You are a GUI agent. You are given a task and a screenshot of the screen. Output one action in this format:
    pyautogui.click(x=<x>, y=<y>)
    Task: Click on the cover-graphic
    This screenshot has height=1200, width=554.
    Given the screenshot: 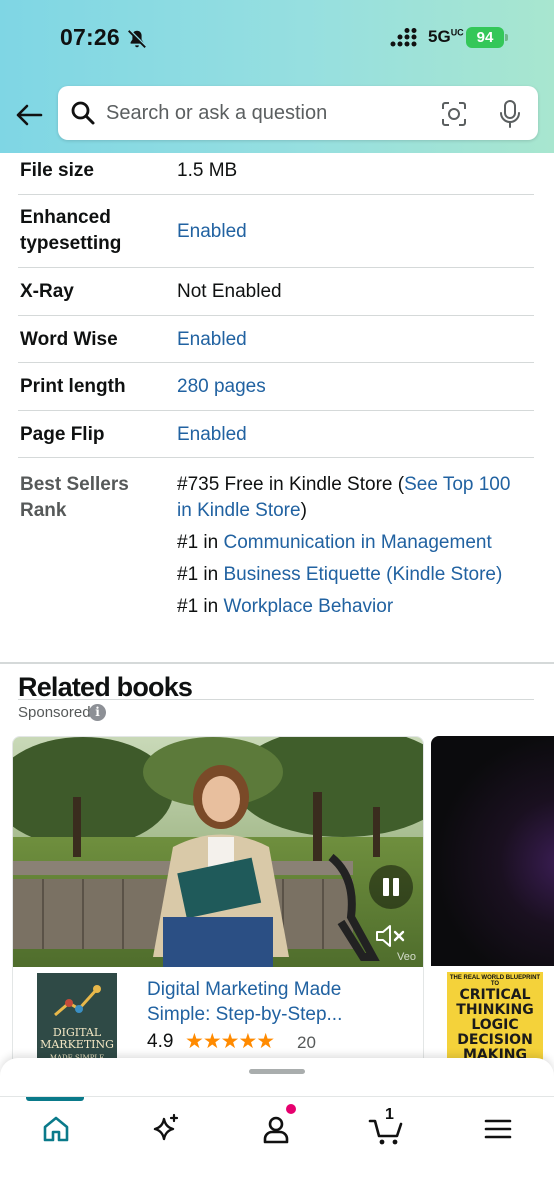 What is the action you would take?
    pyautogui.click(x=77, y=1001)
    